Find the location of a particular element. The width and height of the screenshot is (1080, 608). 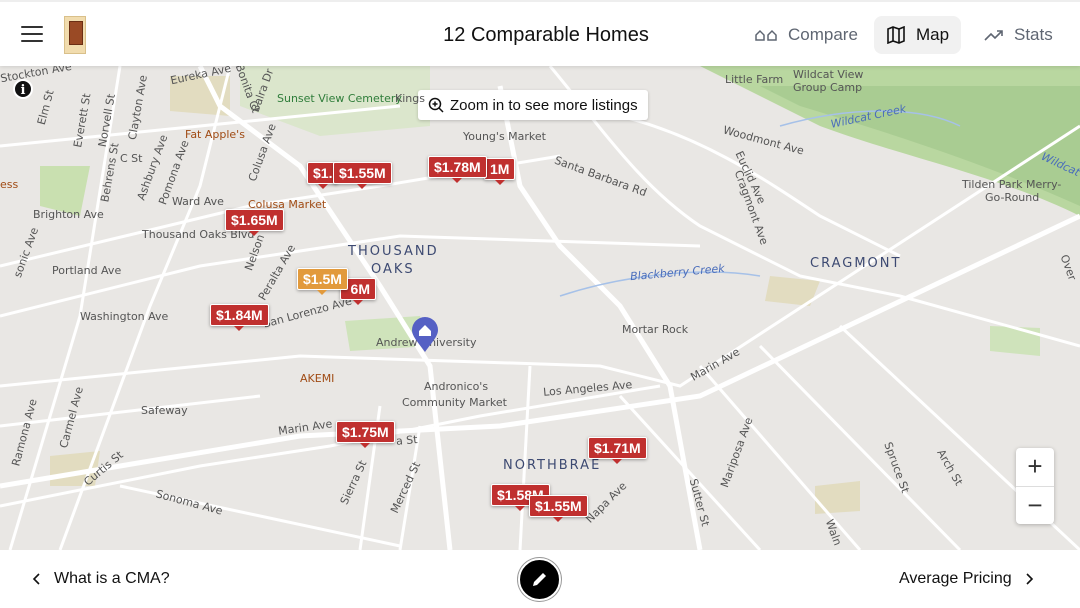

zoom-in-button: + is located at coordinates (1035, 467).